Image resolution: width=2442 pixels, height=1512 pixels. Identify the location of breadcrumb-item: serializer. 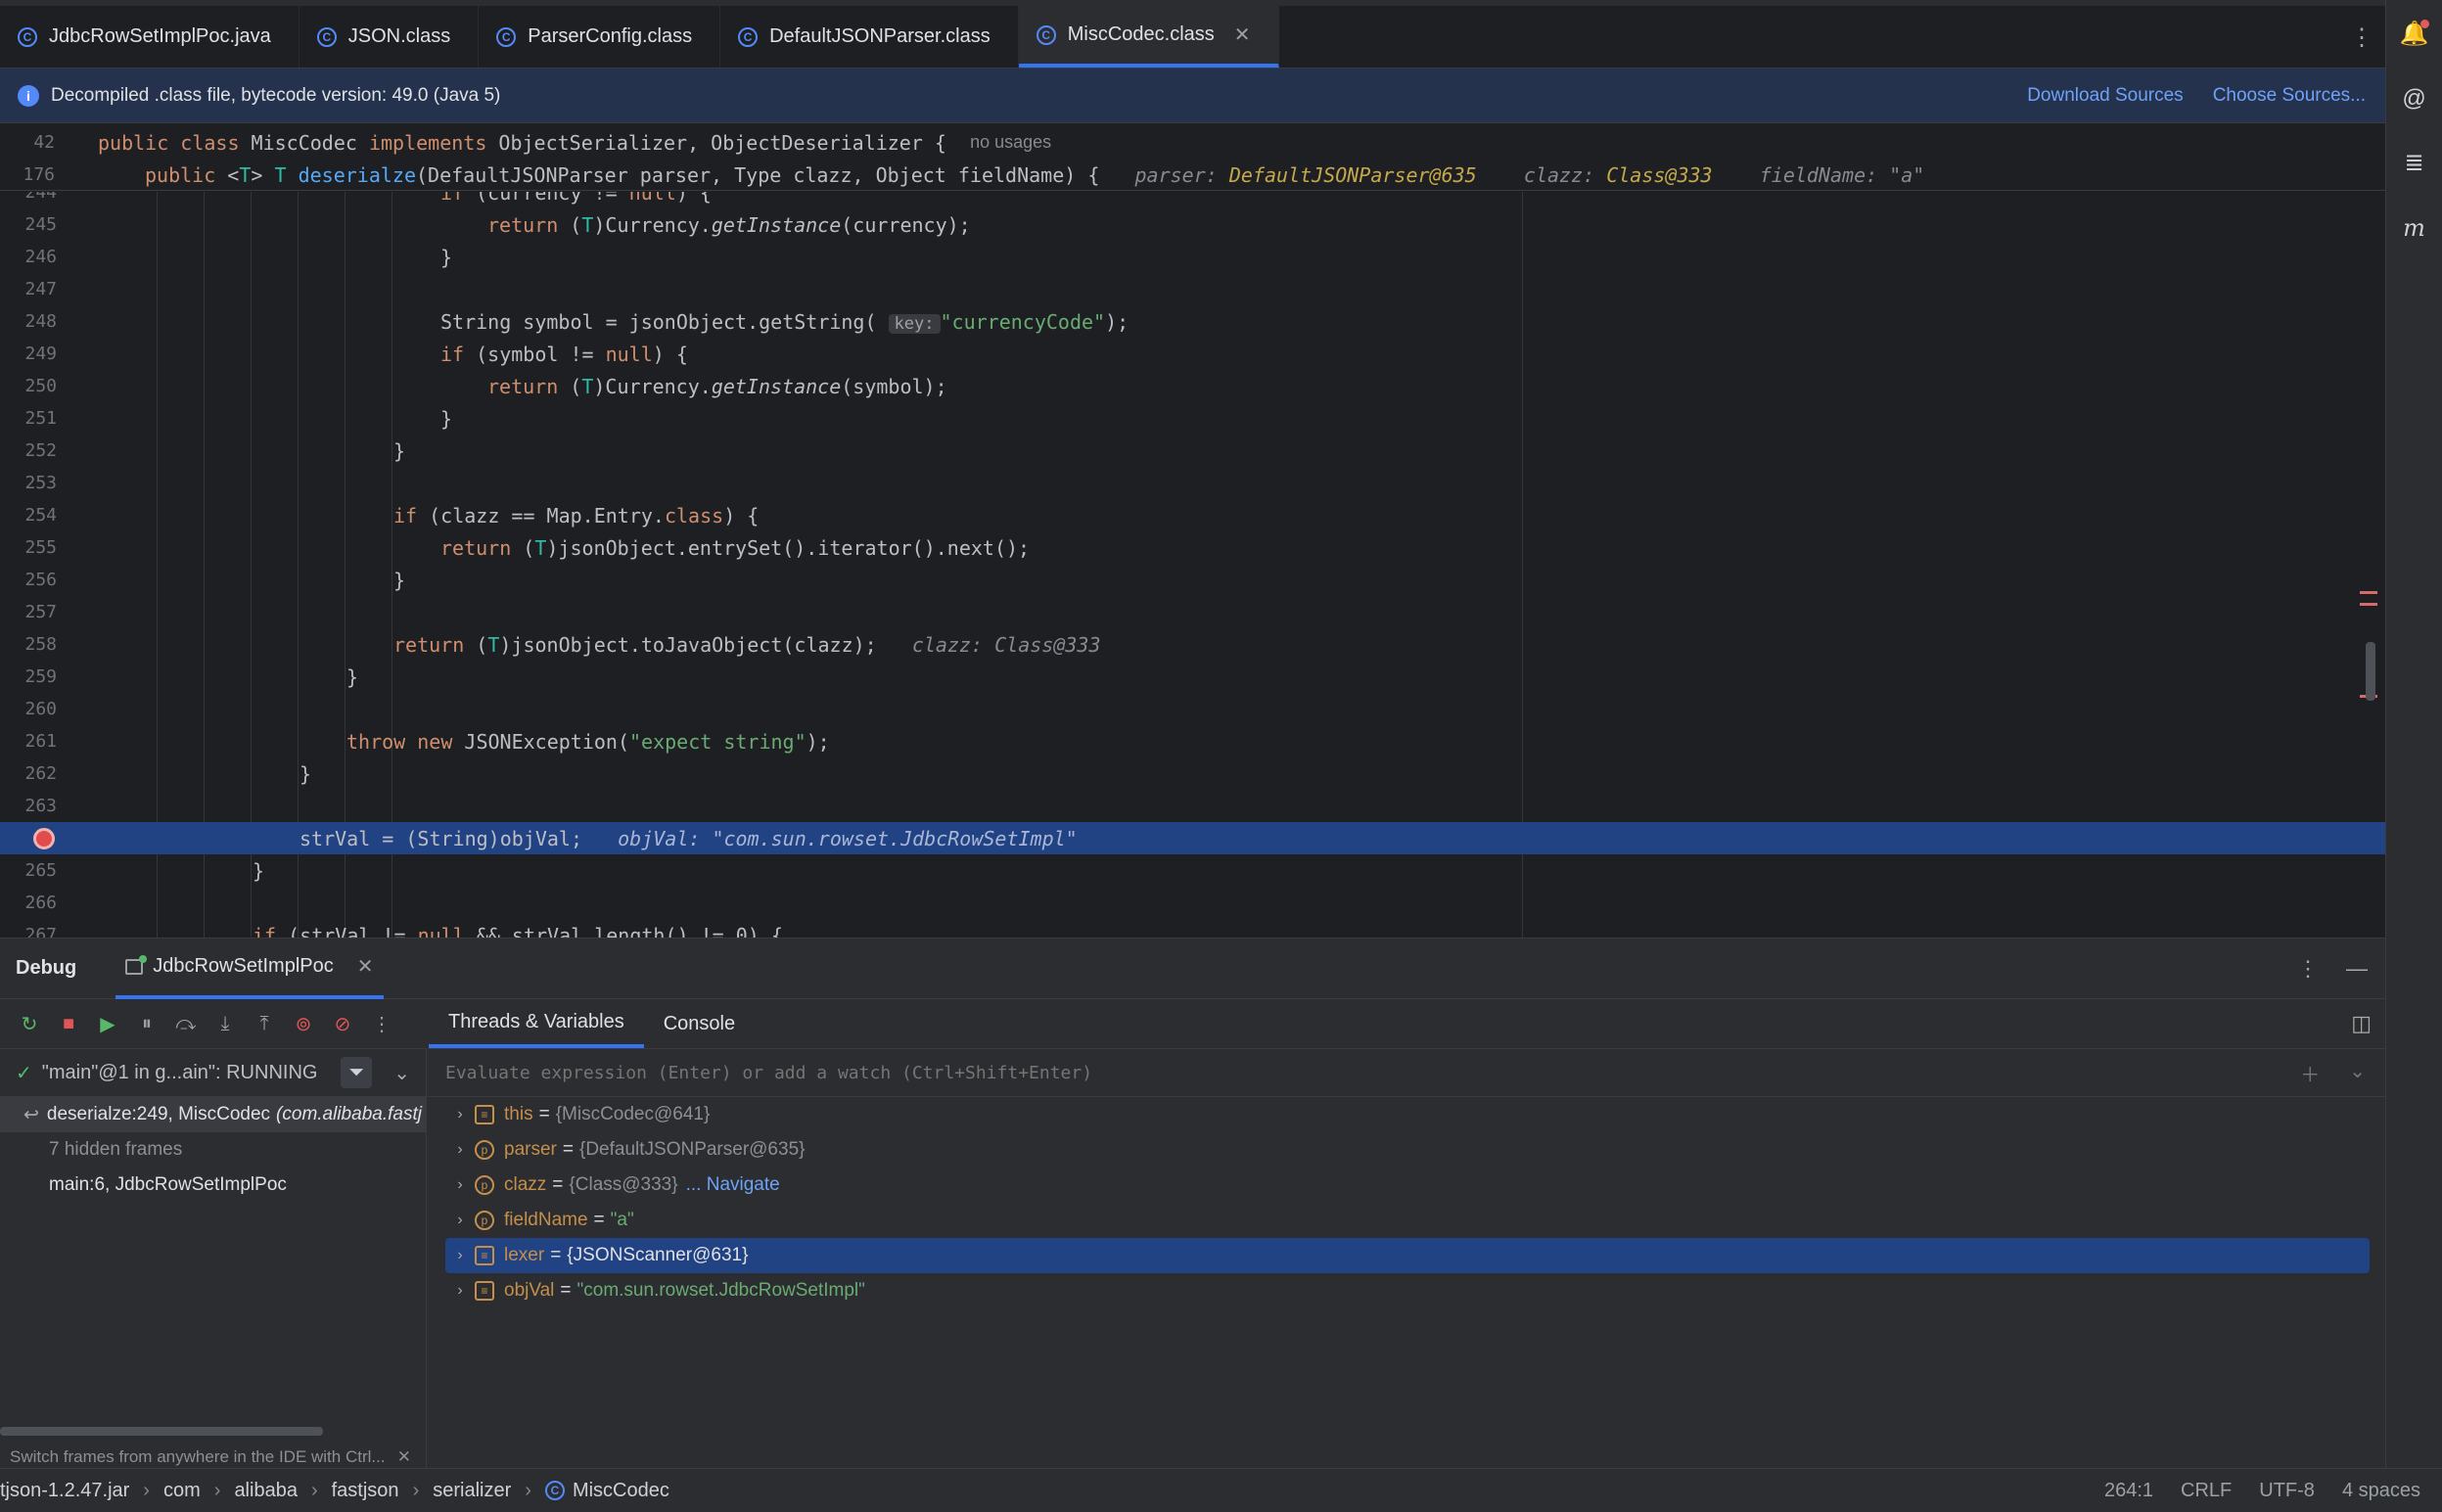
(472, 1491).